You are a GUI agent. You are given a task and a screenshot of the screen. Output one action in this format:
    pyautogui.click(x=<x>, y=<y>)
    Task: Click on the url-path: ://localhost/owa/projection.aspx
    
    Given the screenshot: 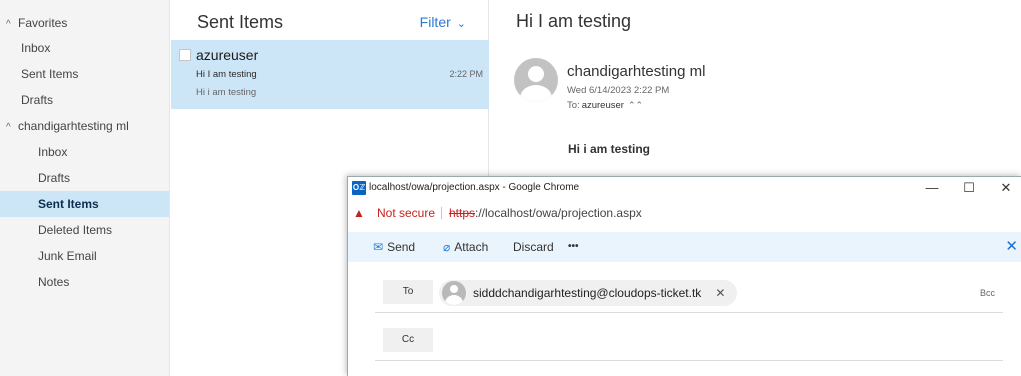 What is the action you would take?
    pyautogui.click(x=558, y=213)
    